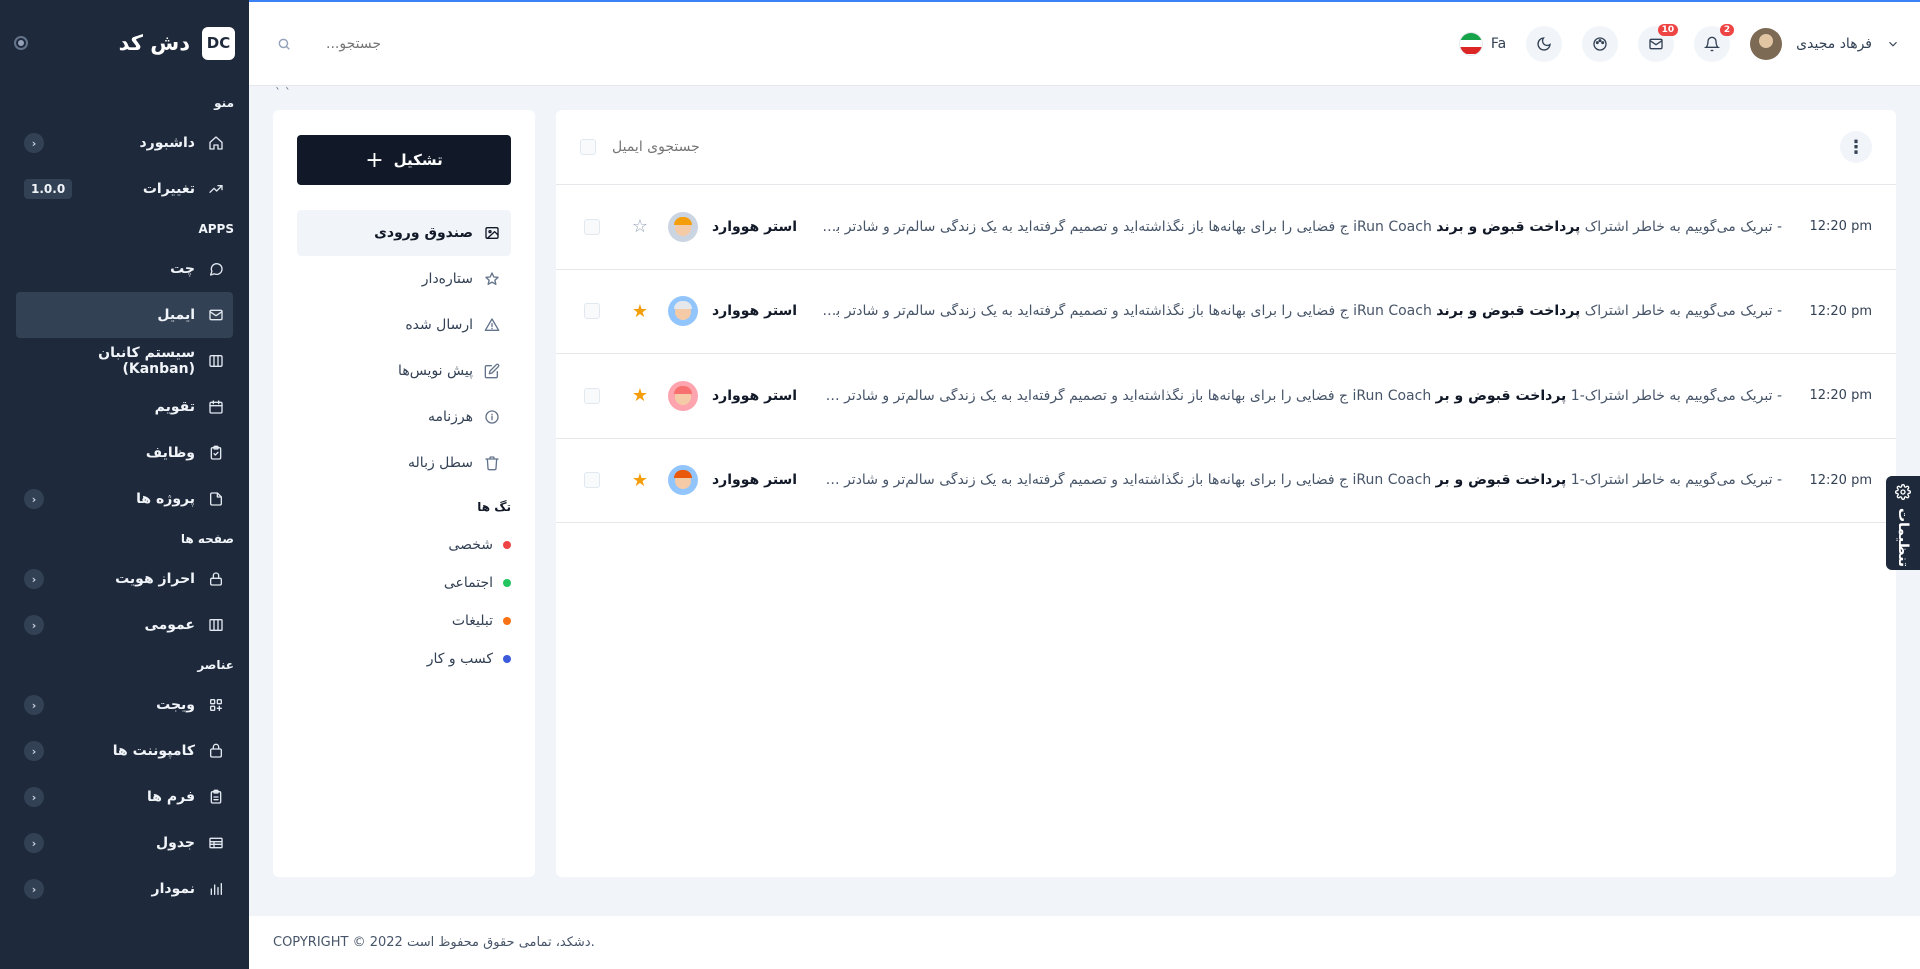  What do you see at coordinates (216, 499) in the screenshot?
I see `file-icon` at bounding box center [216, 499].